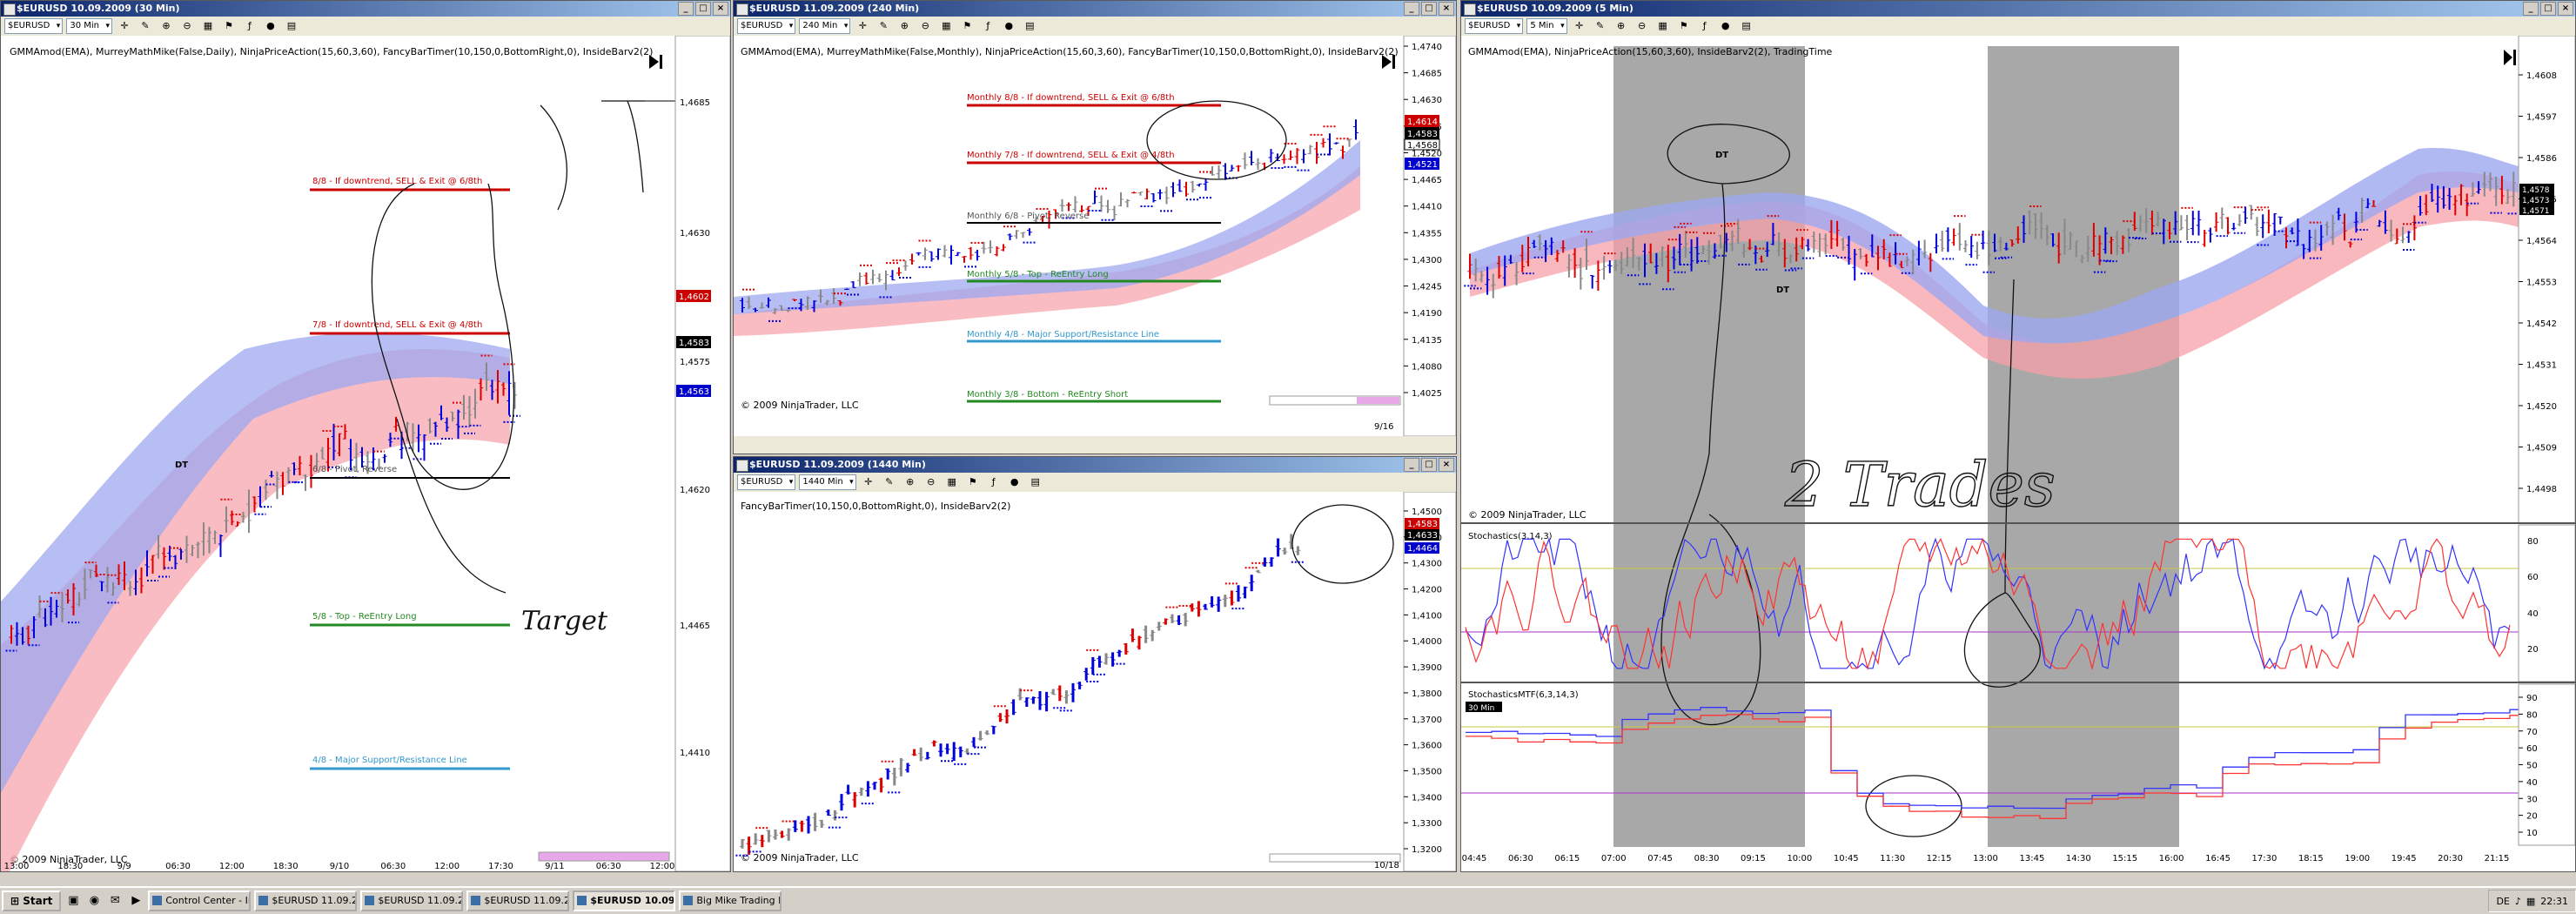  I want to click on price-marker-text: 1,4563, so click(694, 392).